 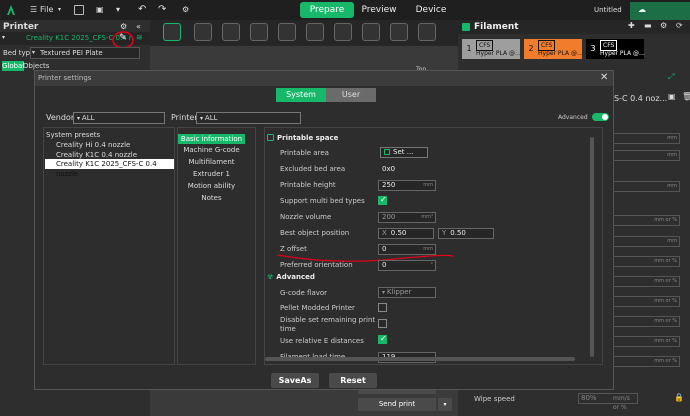 What do you see at coordinates (109, 168) in the screenshot?
I see `list-item-selected: Creality K1C 2025_CFS-C 0.4 nozzle` at bounding box center [109, 168].